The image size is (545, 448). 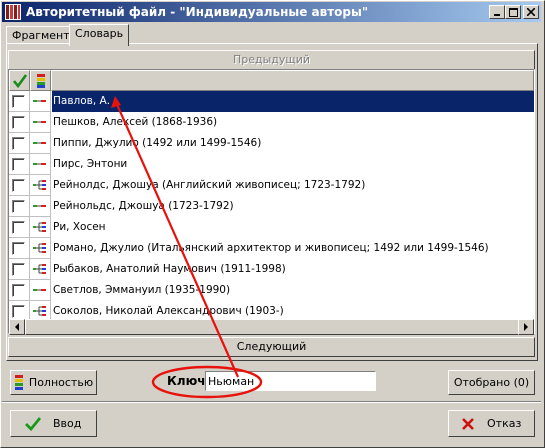 I want to click on header-check-column, so click(x=19, y=80).